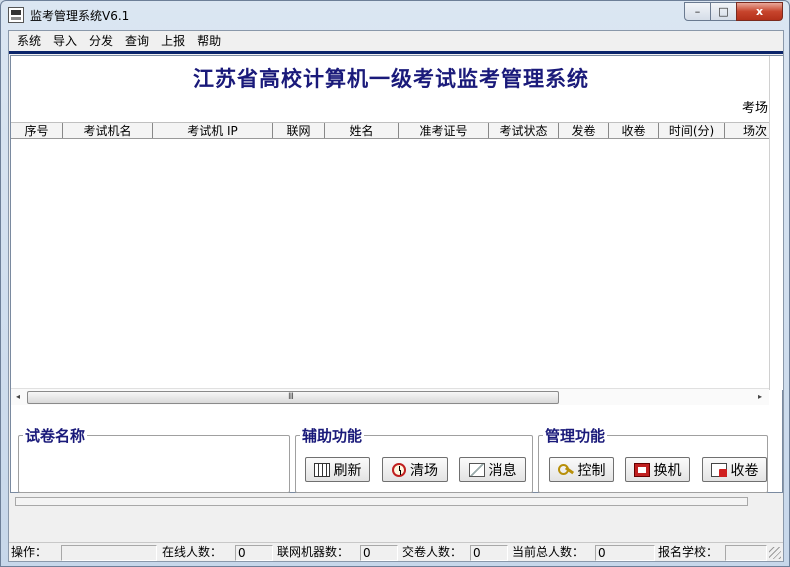 The height and width of the screenshot is (567, 790). Describe the element at coordinates (395, 15) in the screenshot. I see `title-bar: 监考管理系统V6.1 – □ x` at that location.